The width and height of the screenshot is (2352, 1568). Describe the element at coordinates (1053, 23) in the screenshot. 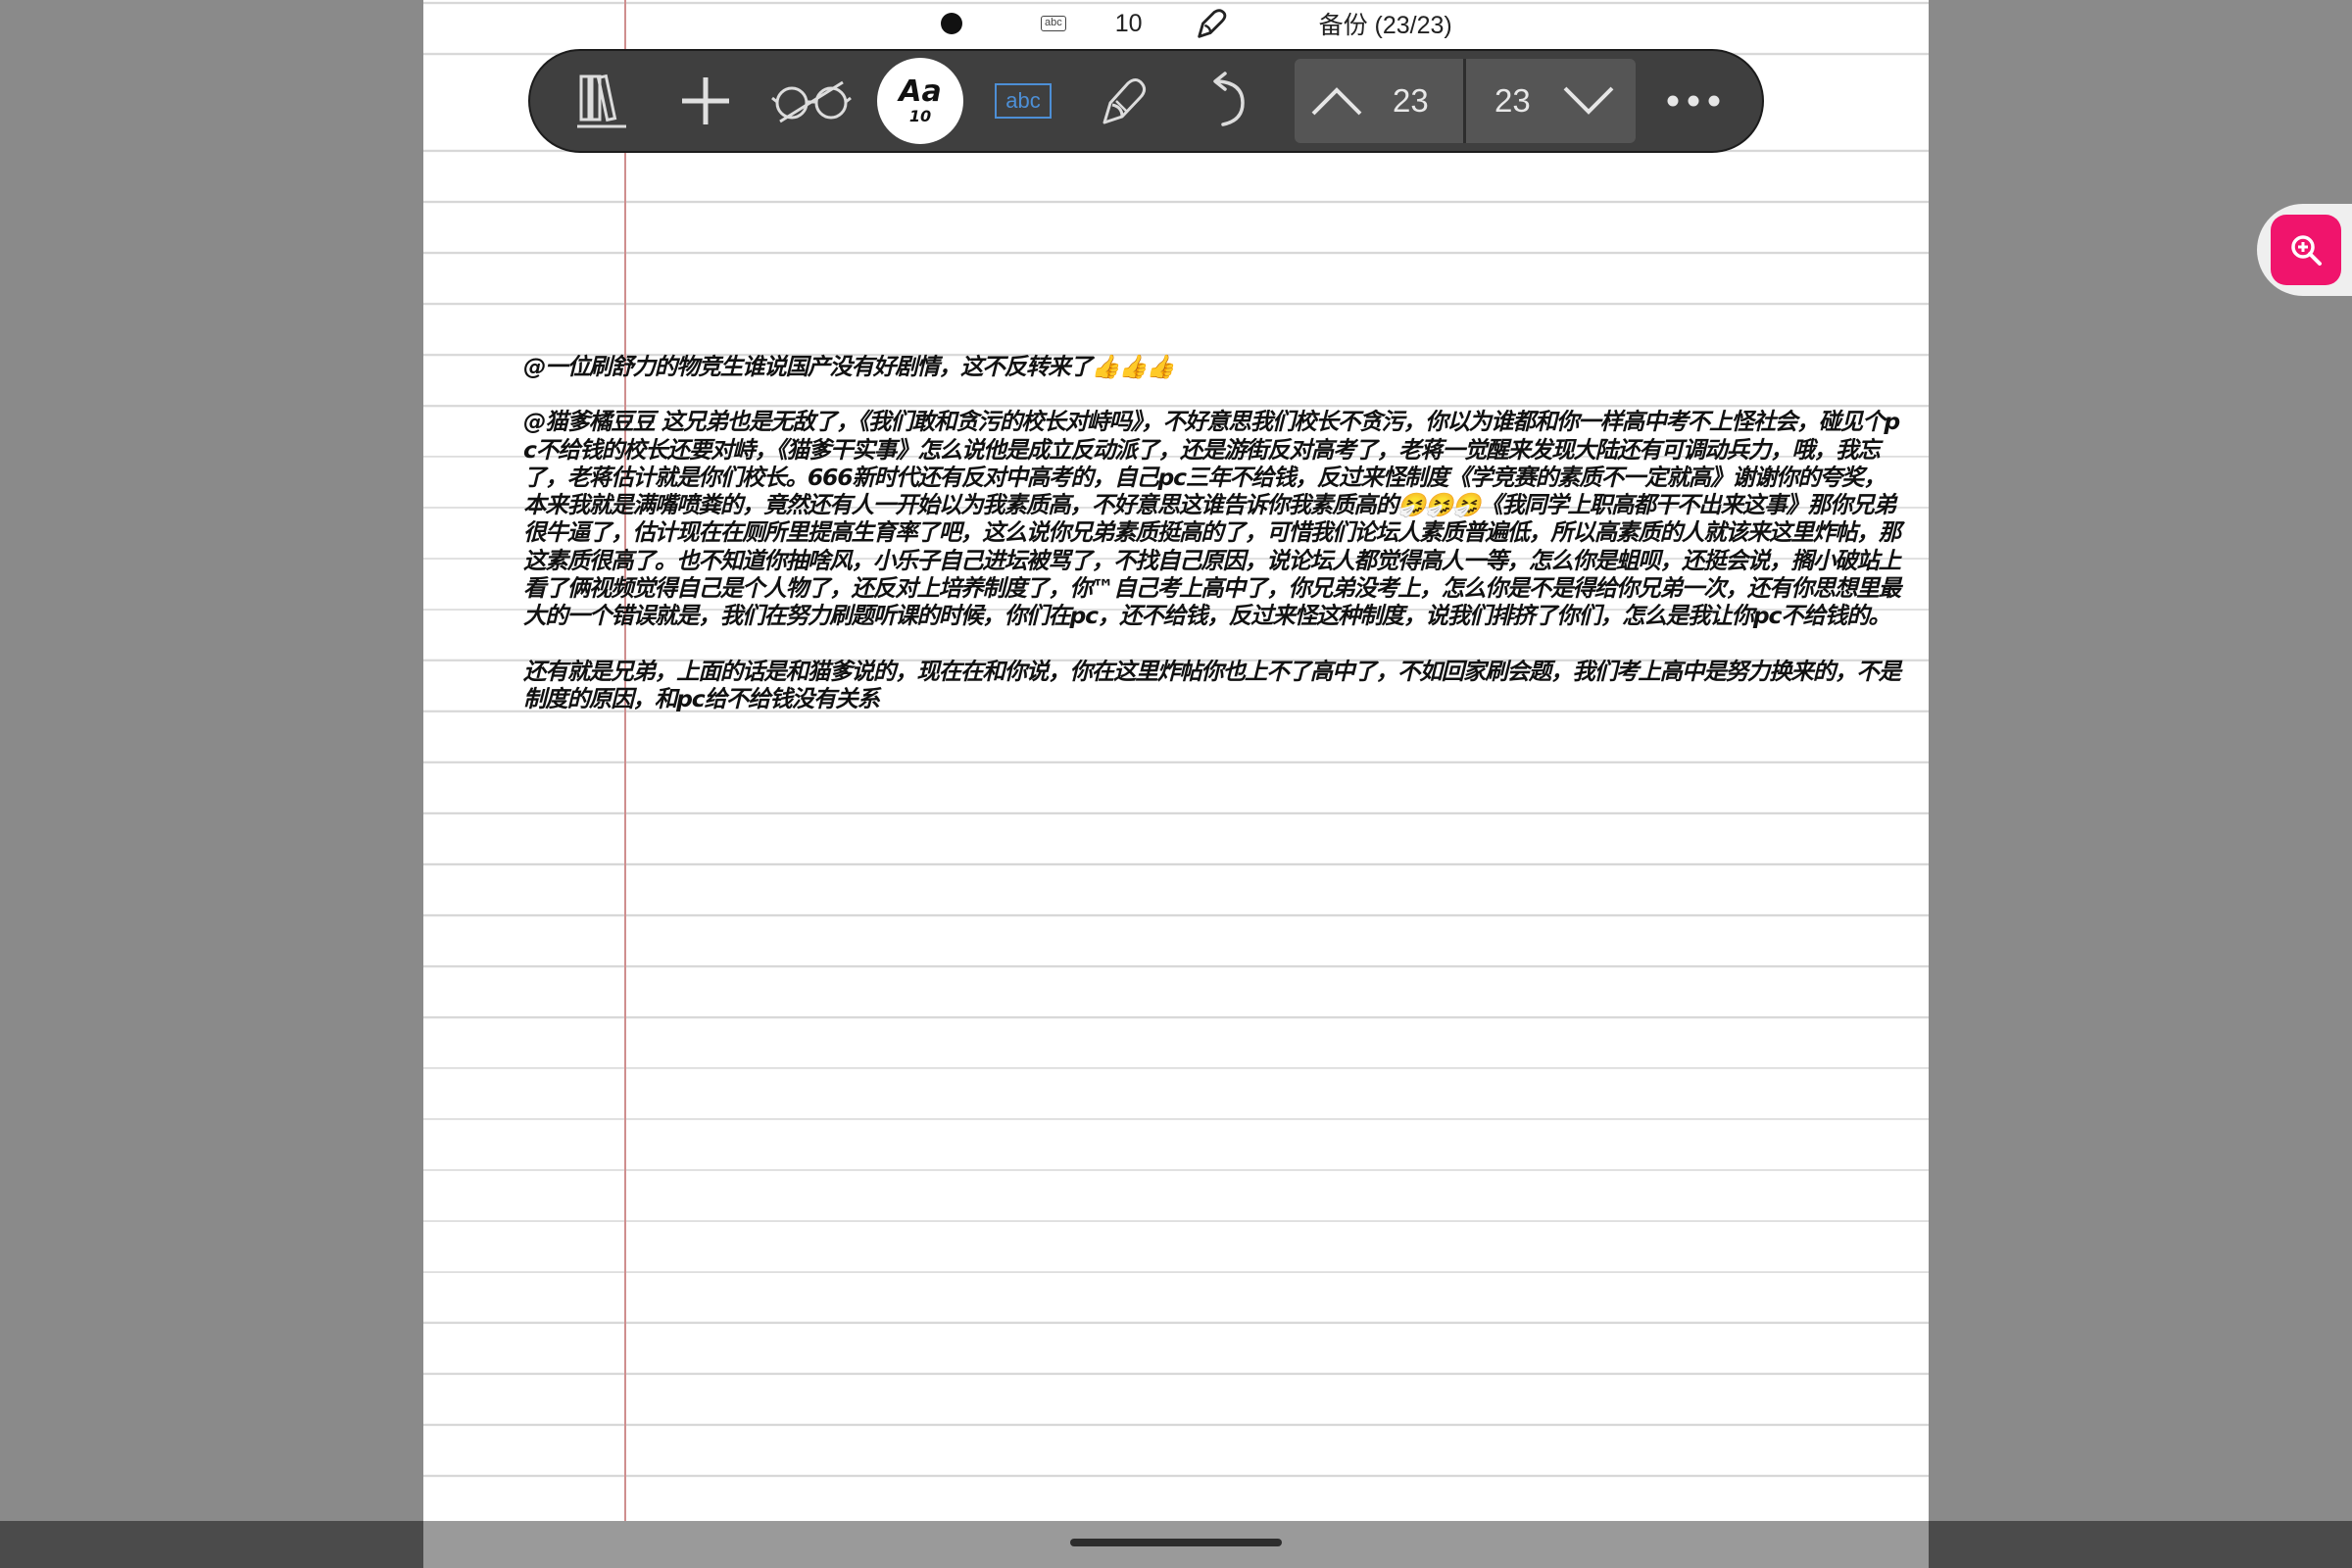

I see `text-tool-mini-icon: abc` at that location.